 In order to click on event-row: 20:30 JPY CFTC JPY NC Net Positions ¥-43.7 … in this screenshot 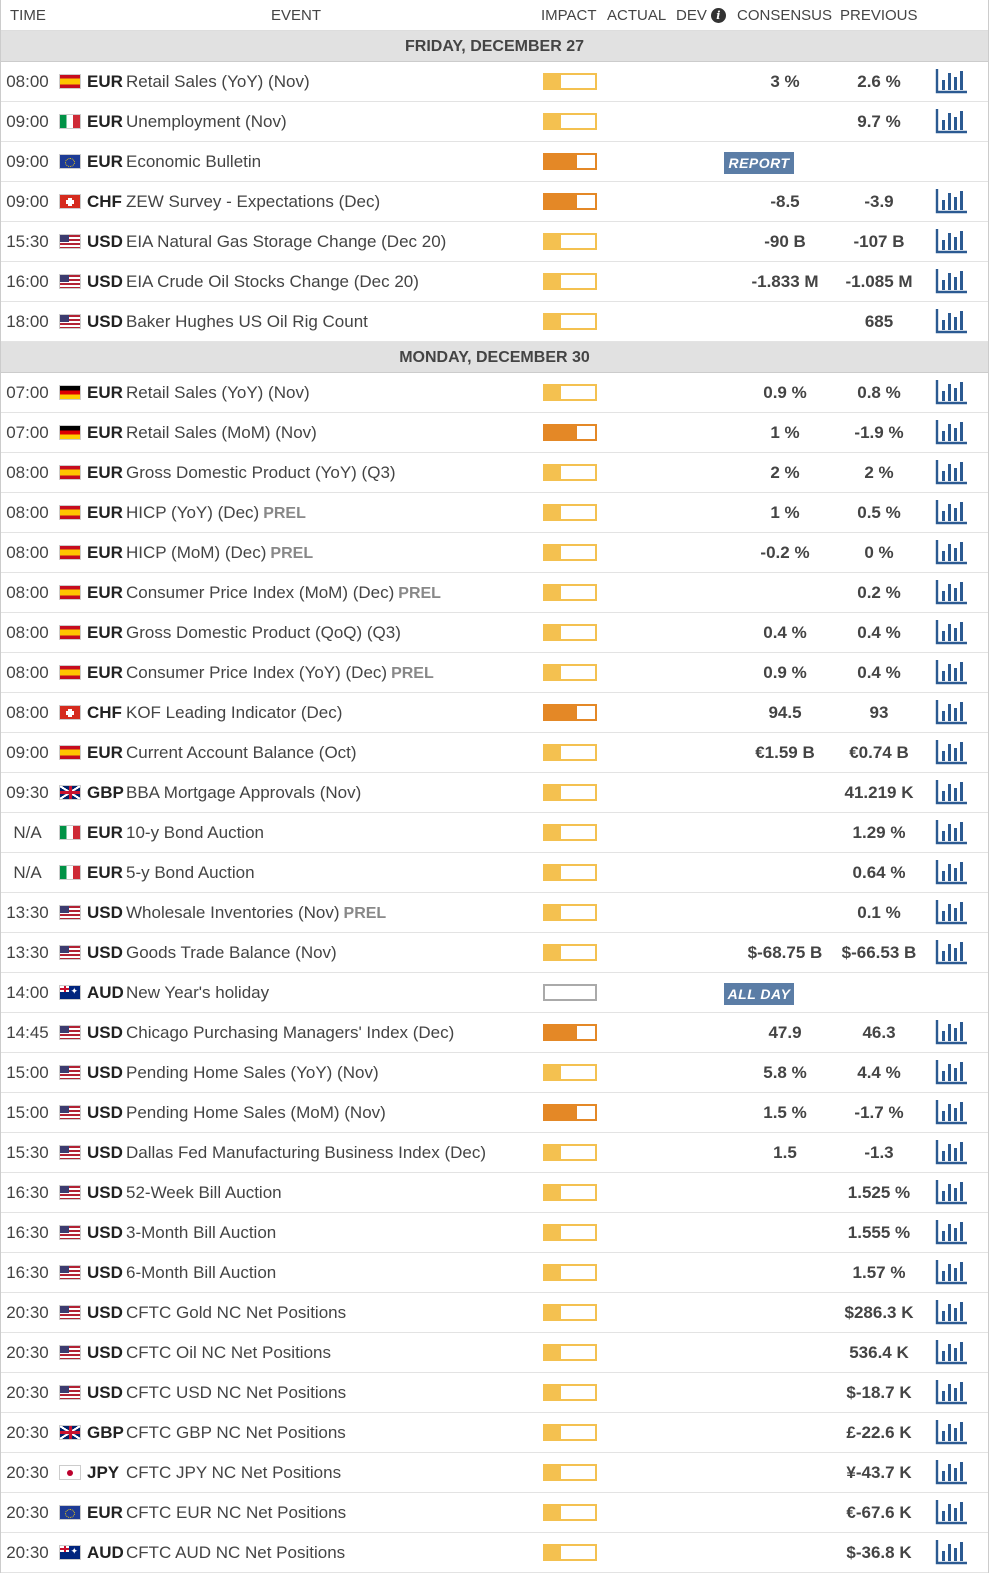, I will do `click(494, 1473)`.